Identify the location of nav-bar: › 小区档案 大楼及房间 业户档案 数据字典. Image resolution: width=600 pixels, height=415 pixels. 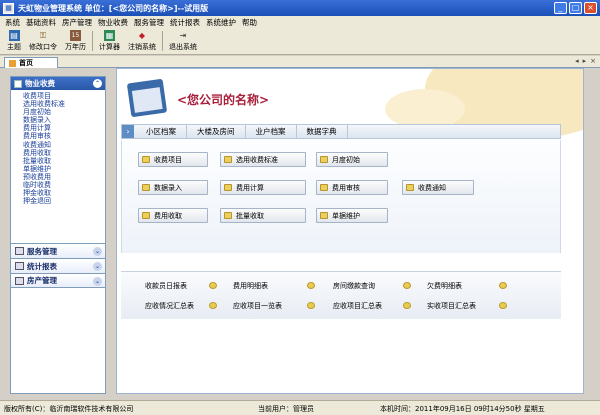
(341, 131).